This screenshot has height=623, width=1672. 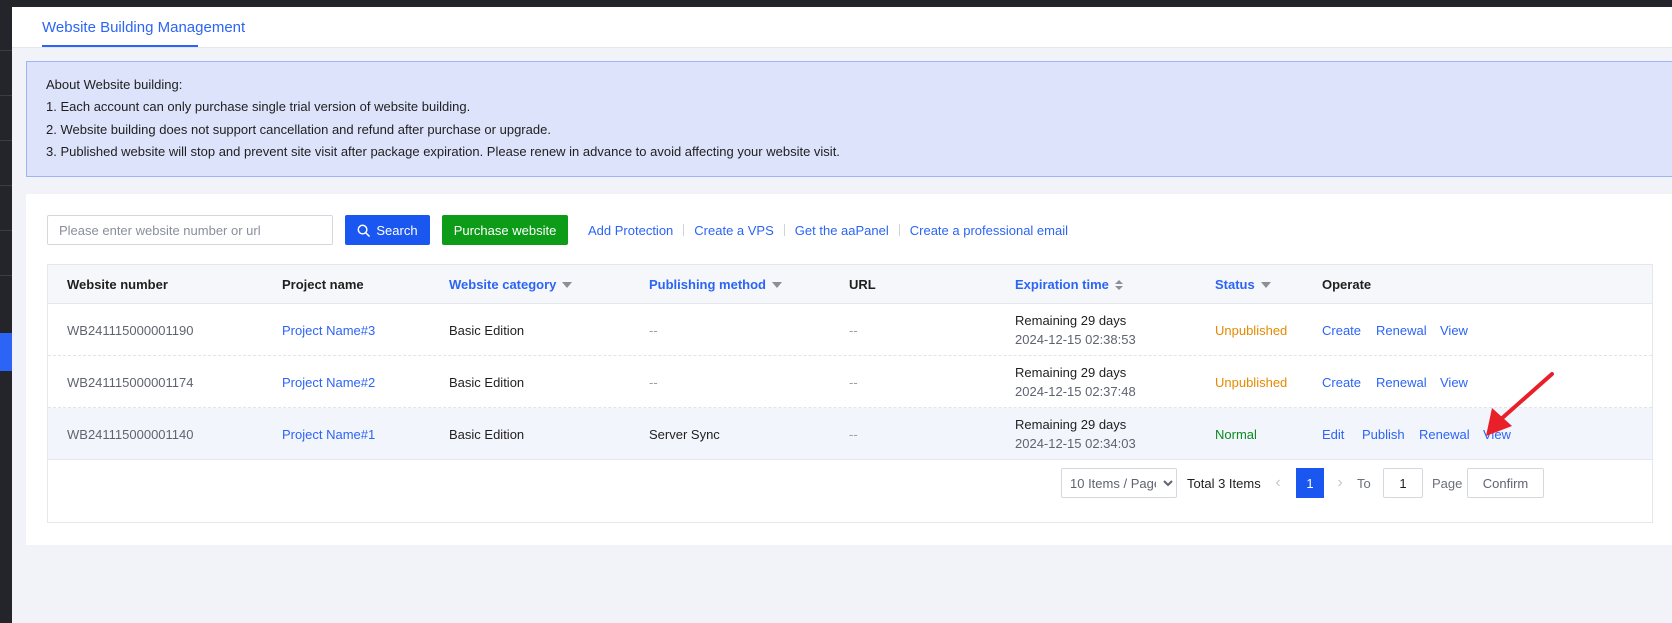 I want to click on website-number-cell: WB241115000001174, so click(x=130, y=382).